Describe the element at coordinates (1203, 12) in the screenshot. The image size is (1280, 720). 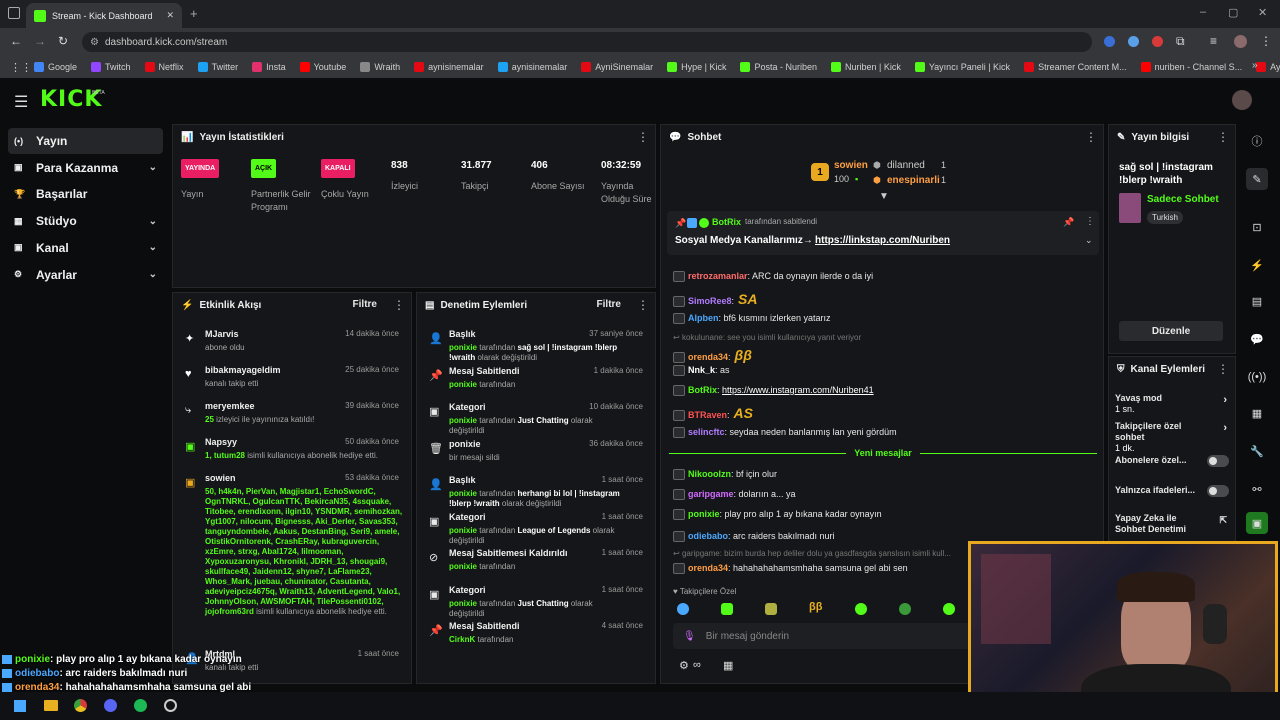
I see `minimize-icon: –` at that location.